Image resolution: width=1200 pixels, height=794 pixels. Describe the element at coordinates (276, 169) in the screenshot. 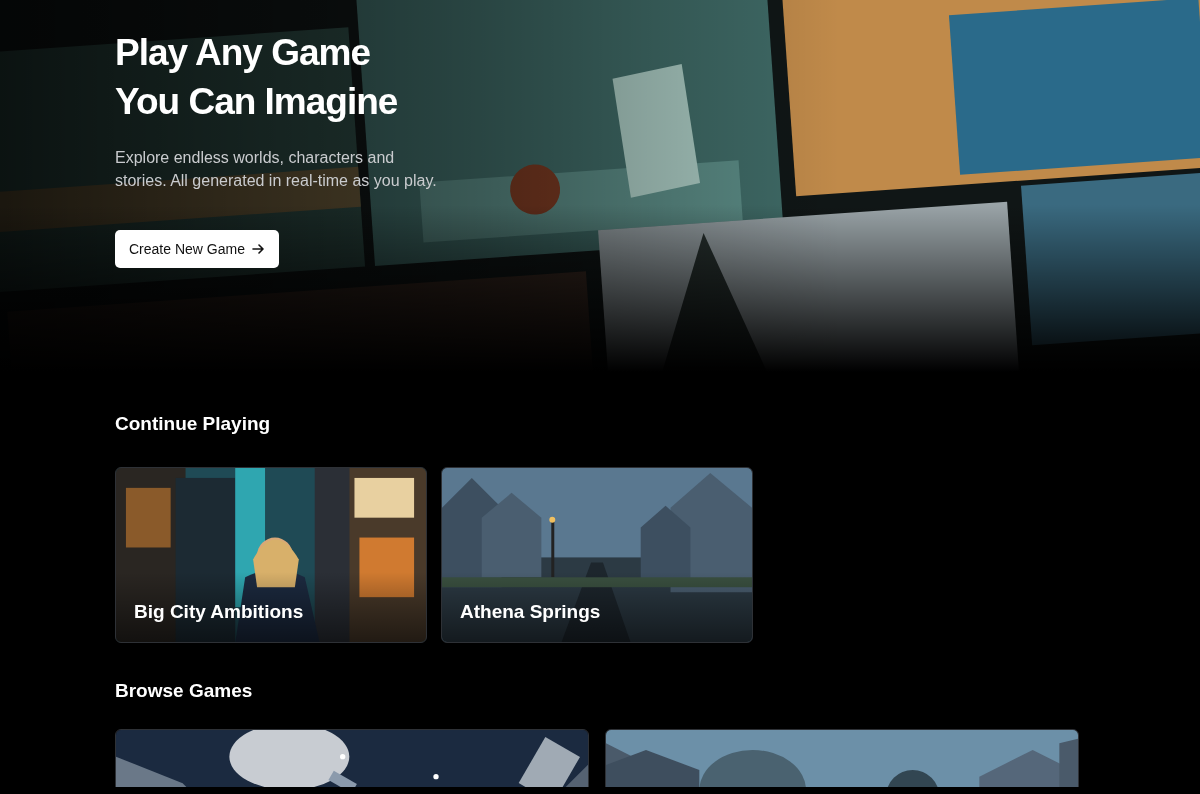

I see `hero-subtitle: Explore endless worlds, characters and stories. All generated in real-time as you play.` at that location.